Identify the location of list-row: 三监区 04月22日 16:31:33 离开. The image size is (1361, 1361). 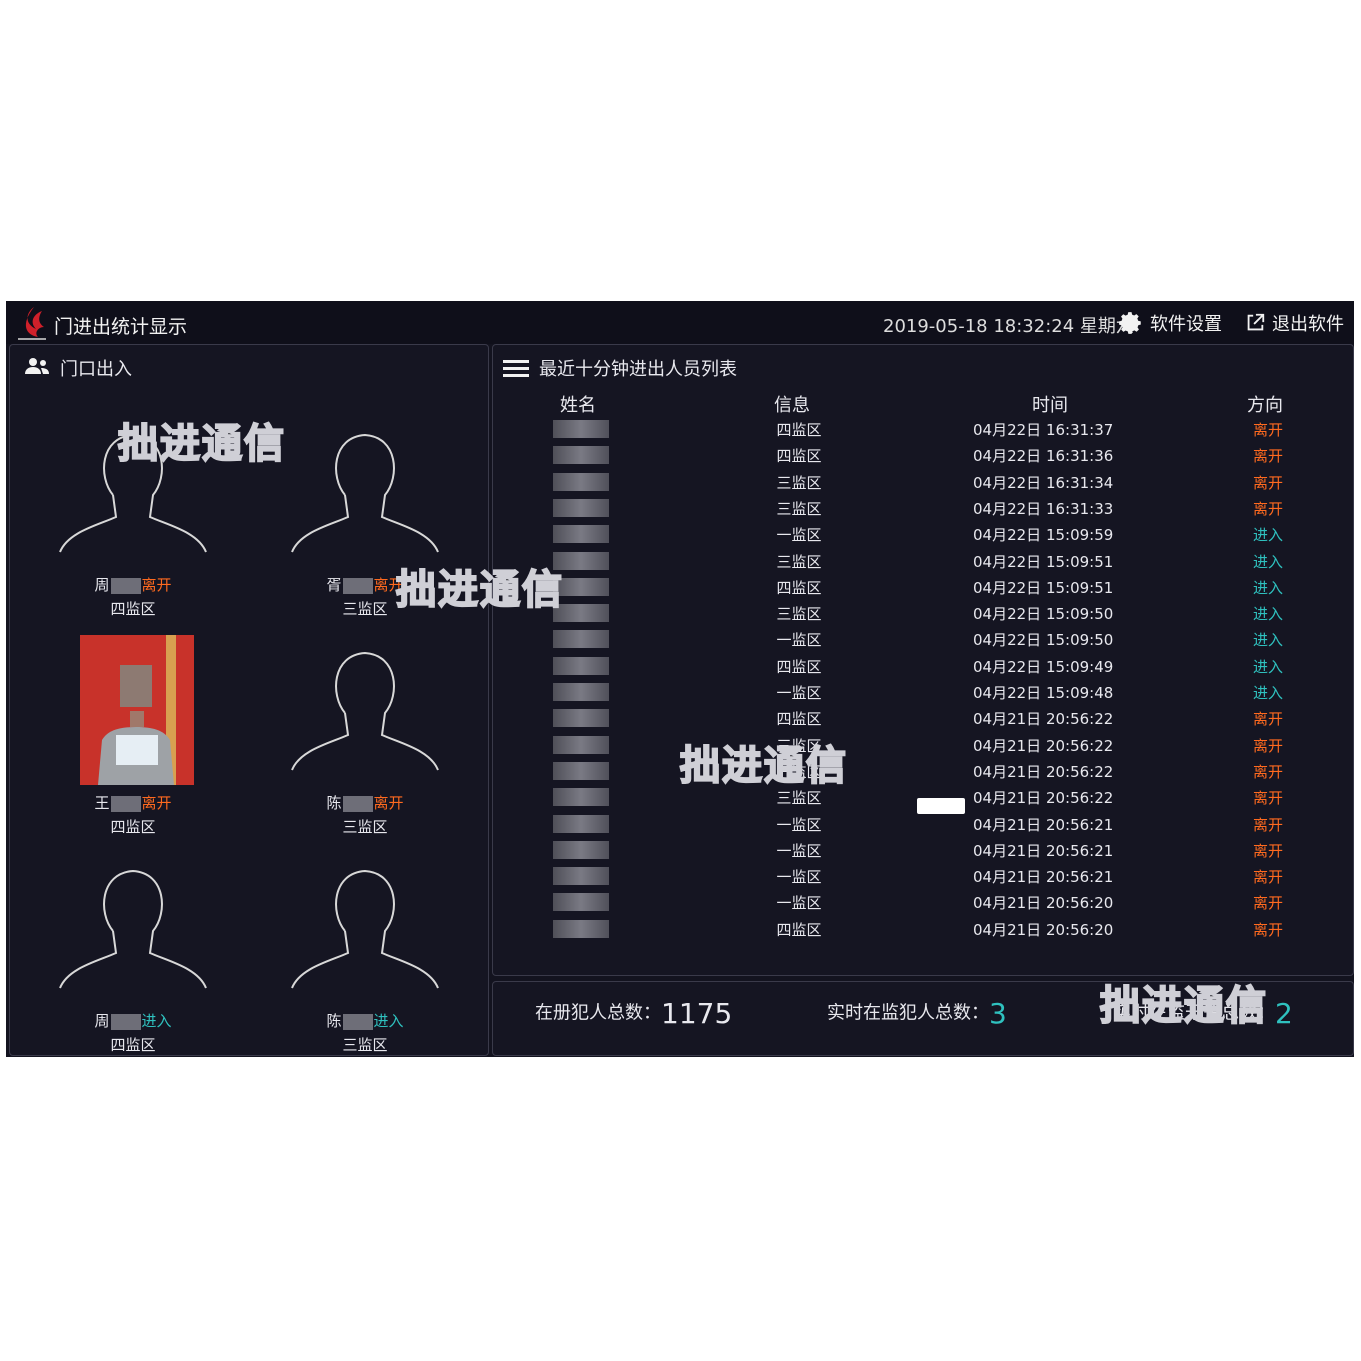
(943, 508).